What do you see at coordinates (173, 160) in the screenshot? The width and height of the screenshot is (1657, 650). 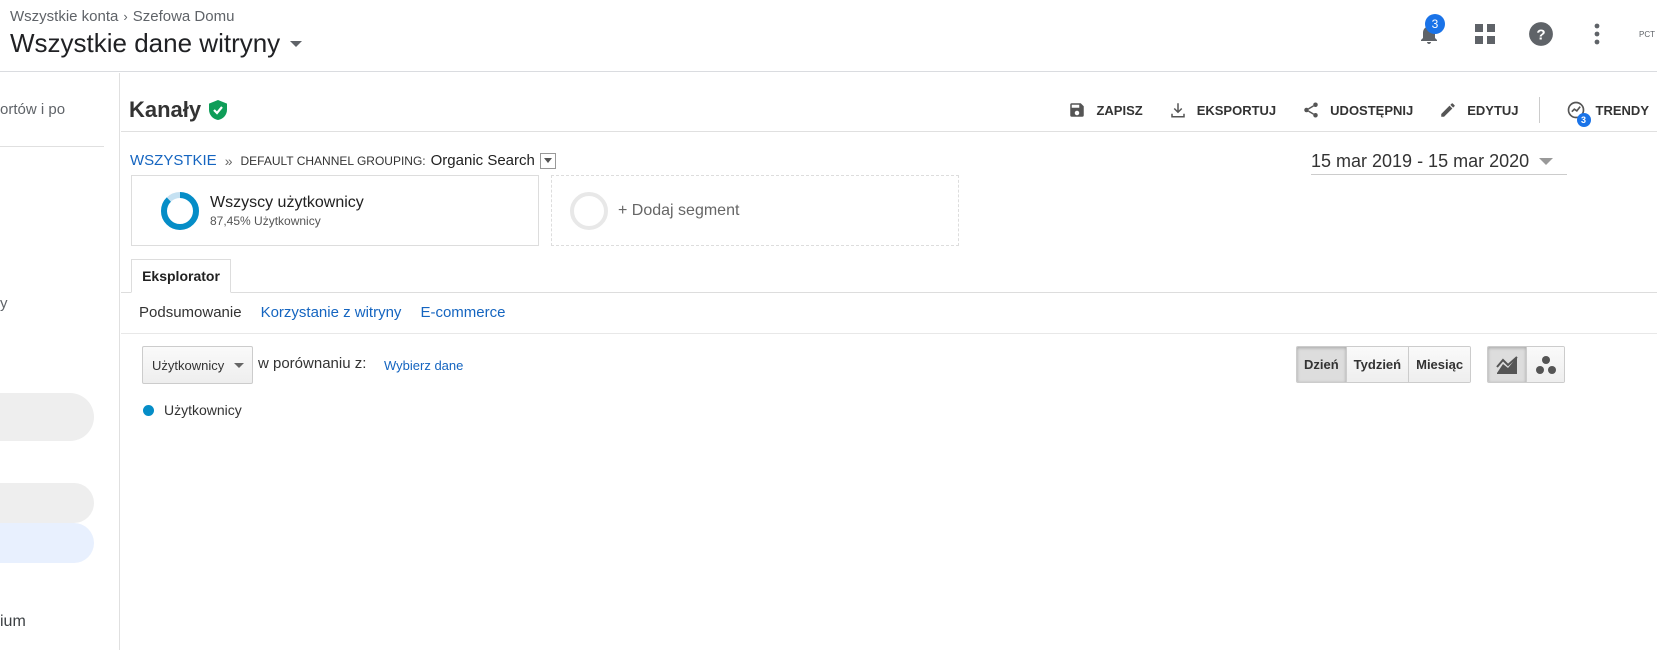 I see `drill-root-link: WSZYSTKIE` at bounding box center [173, 160].